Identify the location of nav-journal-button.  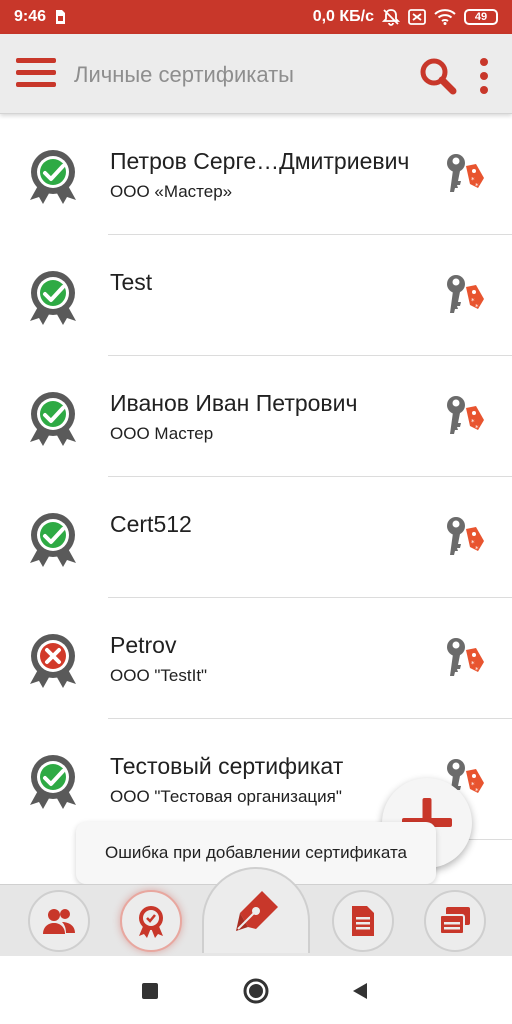
(455, 921).